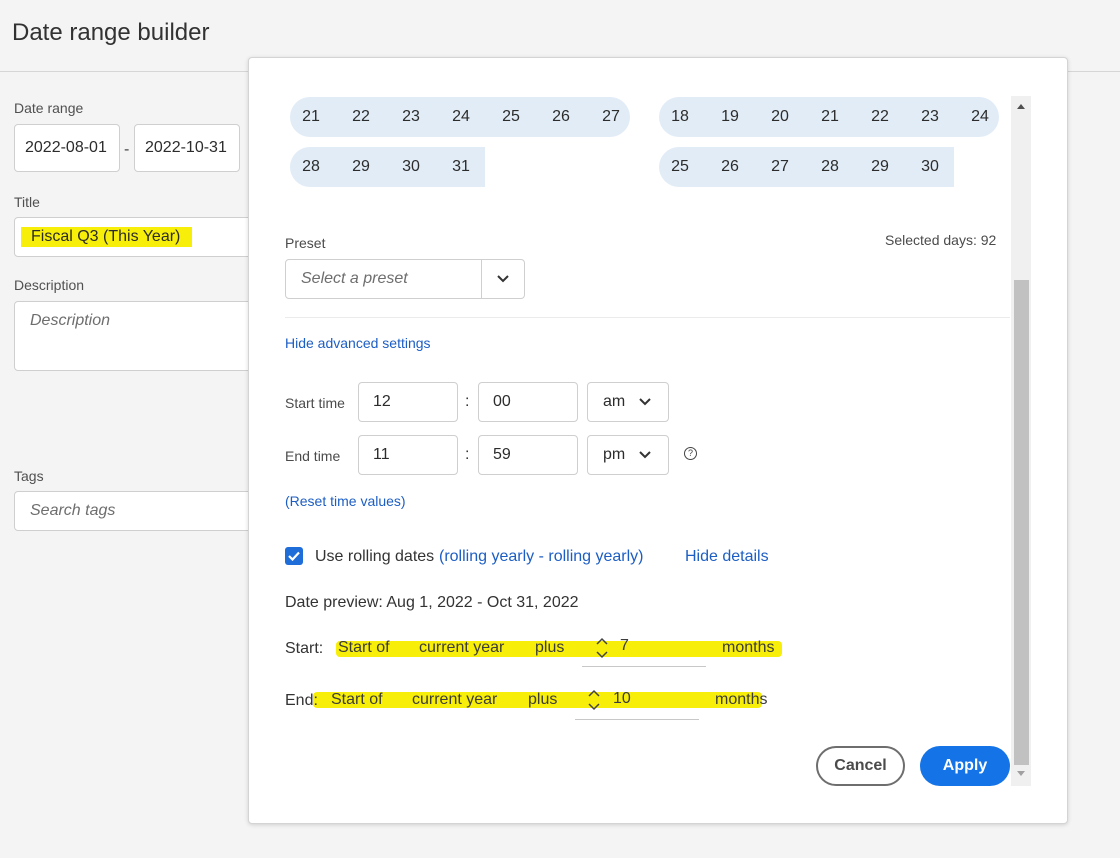  I want to click on start-value-underline, so click(644, 666).